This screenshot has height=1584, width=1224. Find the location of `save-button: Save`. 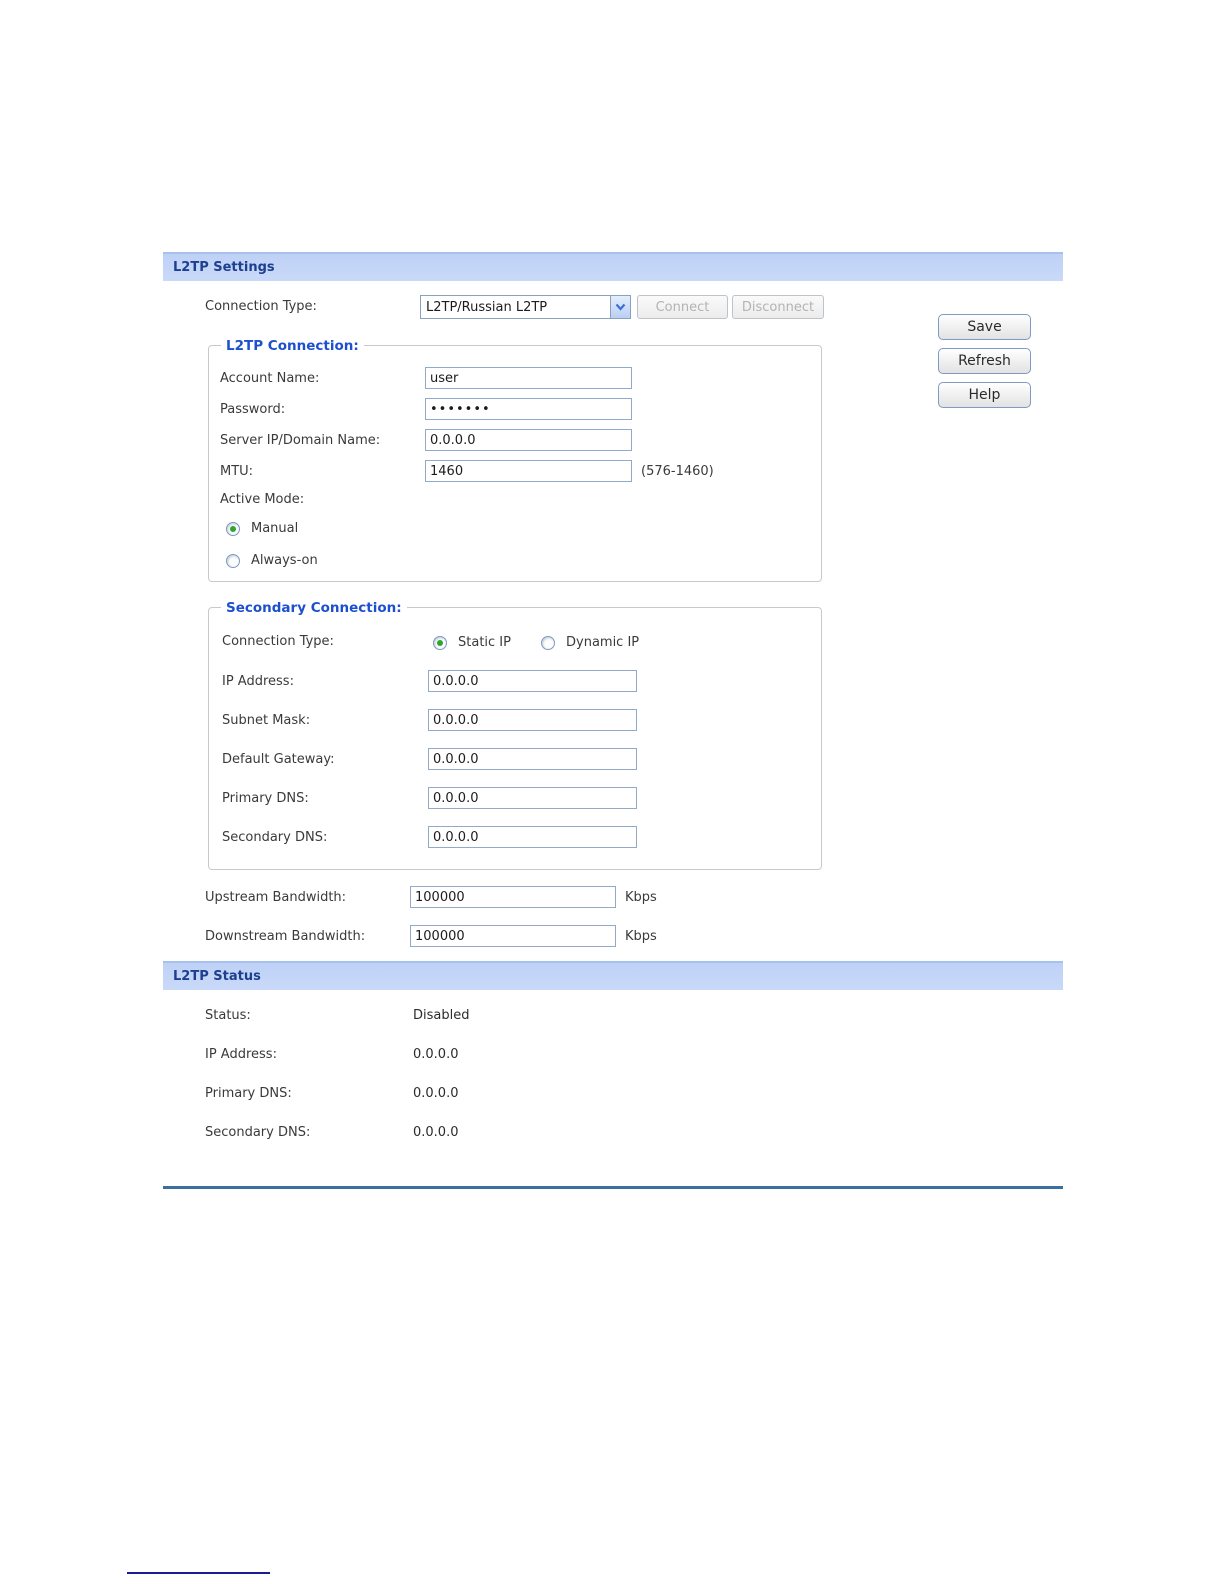

save-button: Save is located at coordinates (984, 327).